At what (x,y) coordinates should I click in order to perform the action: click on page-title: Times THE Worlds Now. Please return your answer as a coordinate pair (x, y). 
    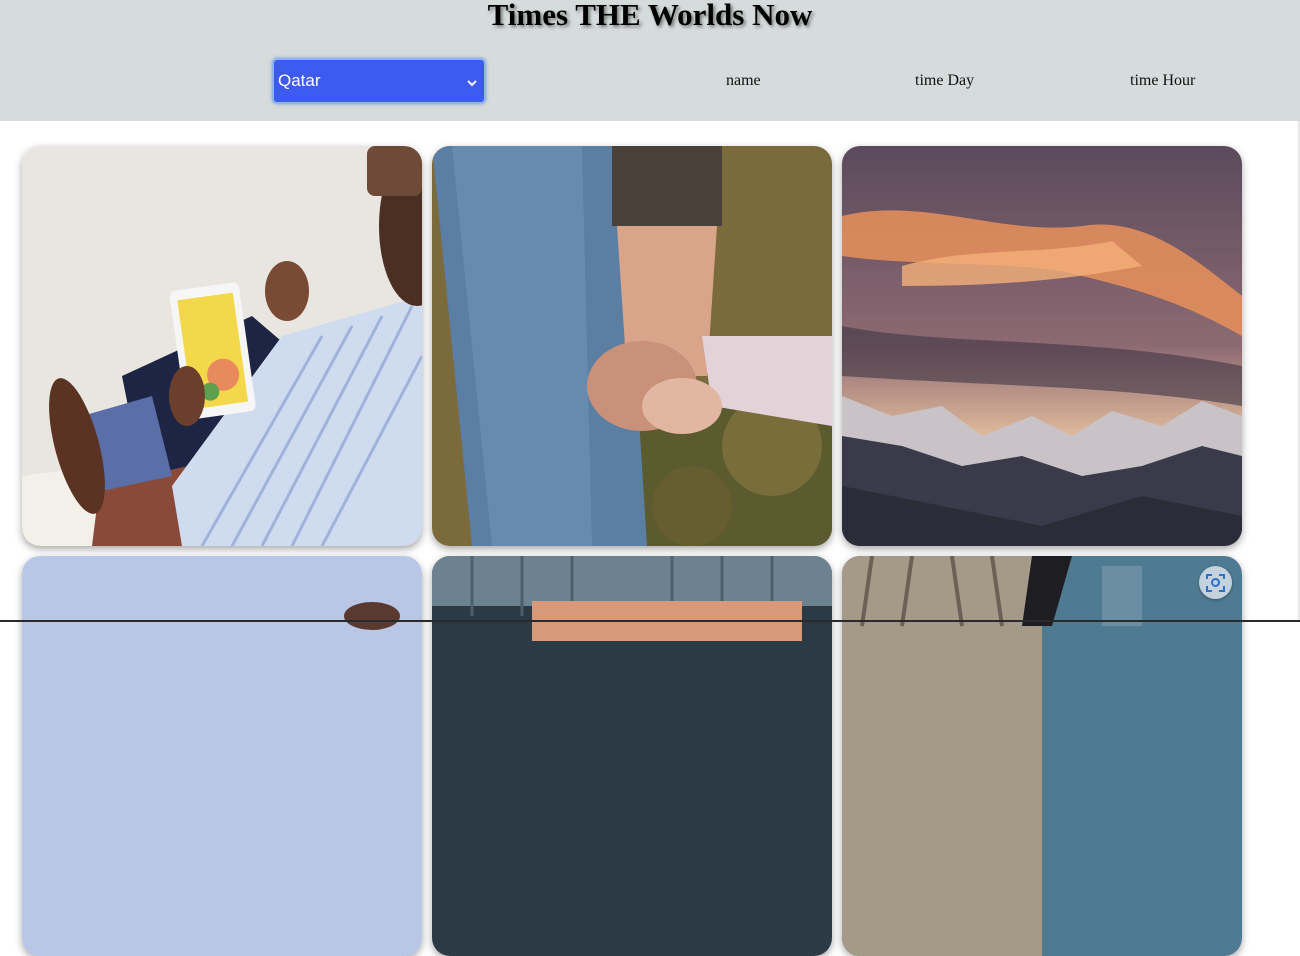
    Looking at the image, I should click on (650, 16).